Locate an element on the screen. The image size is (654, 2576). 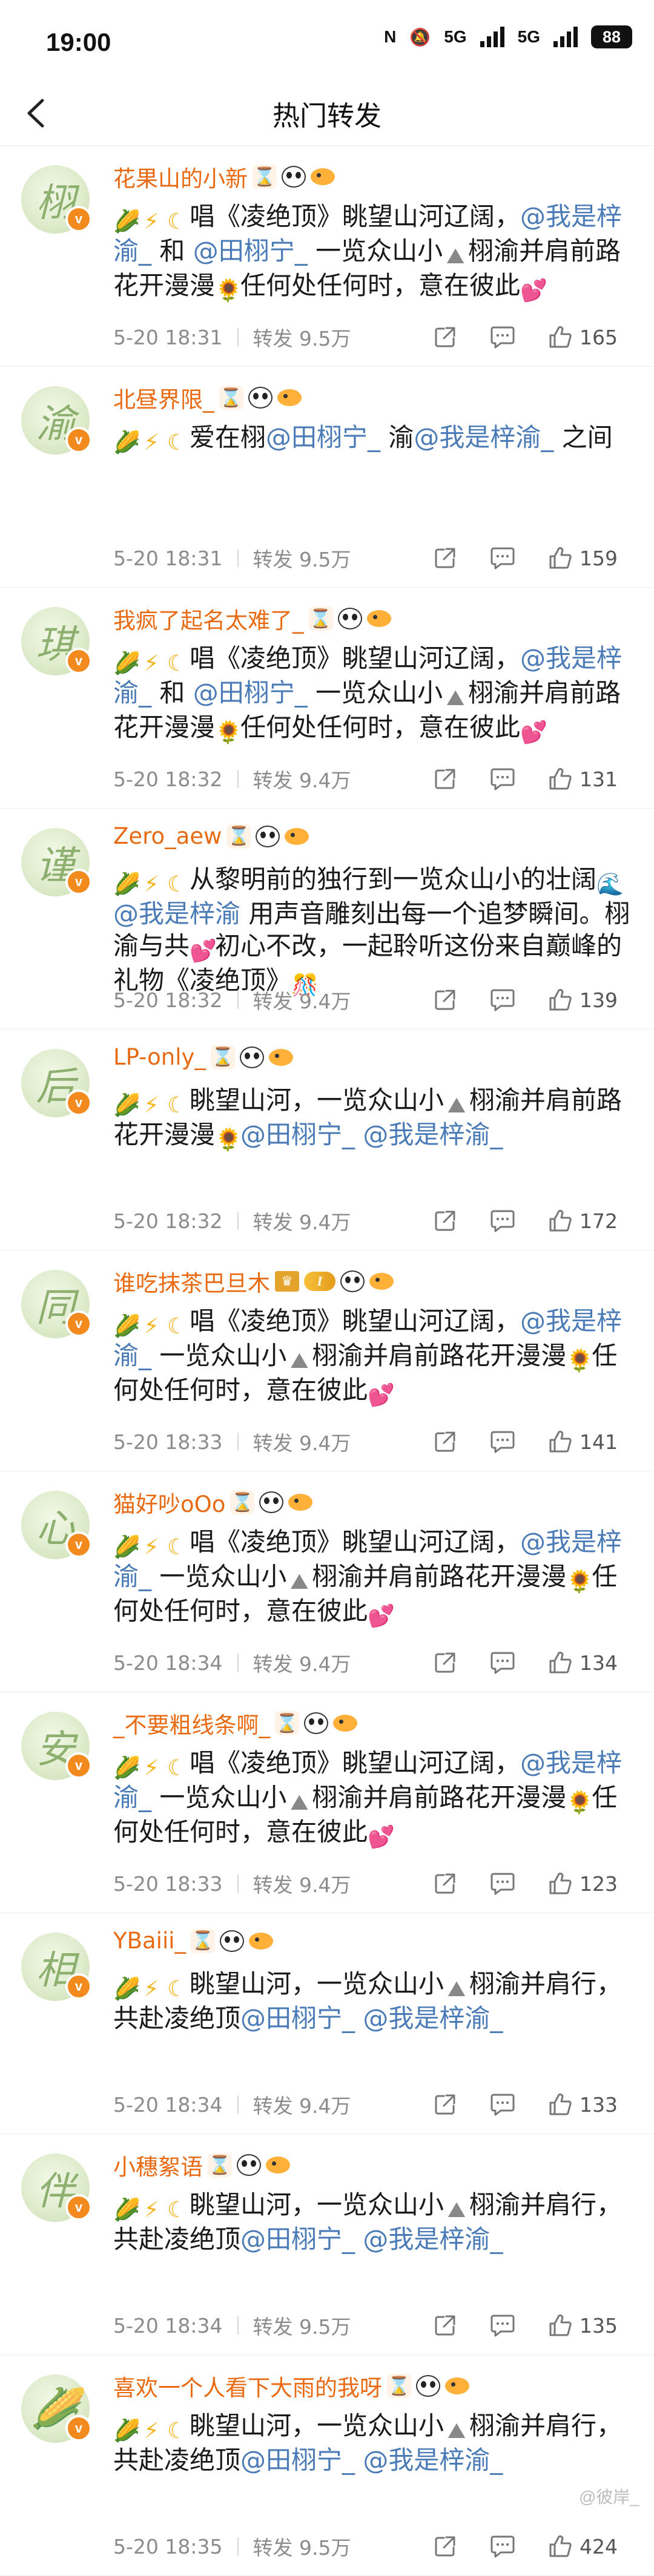
sunflower-icon: 🌻 is located at coordinates (227, 291).